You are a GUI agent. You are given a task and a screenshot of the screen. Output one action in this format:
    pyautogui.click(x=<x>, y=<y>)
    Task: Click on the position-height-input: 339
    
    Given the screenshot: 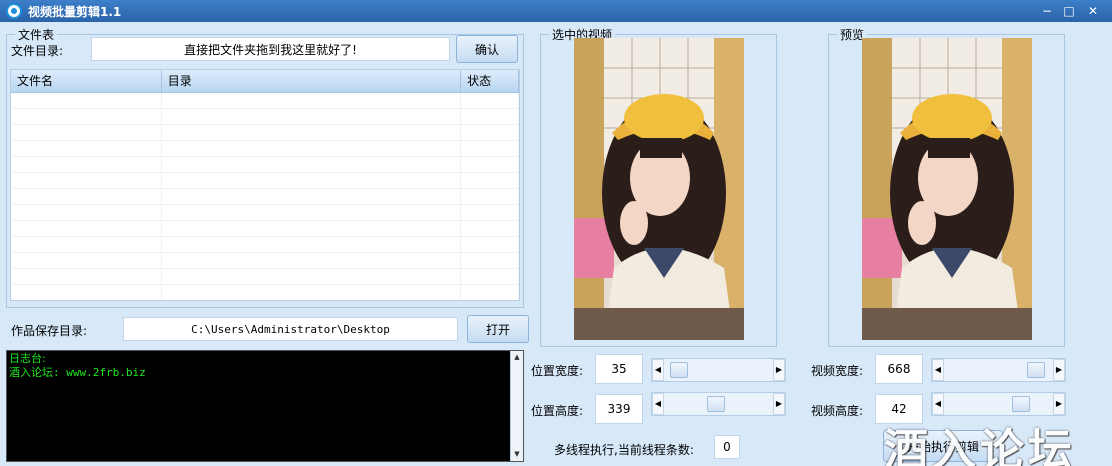 What is the action you would take?
    pyautogui.click(x=619, y=409)
    